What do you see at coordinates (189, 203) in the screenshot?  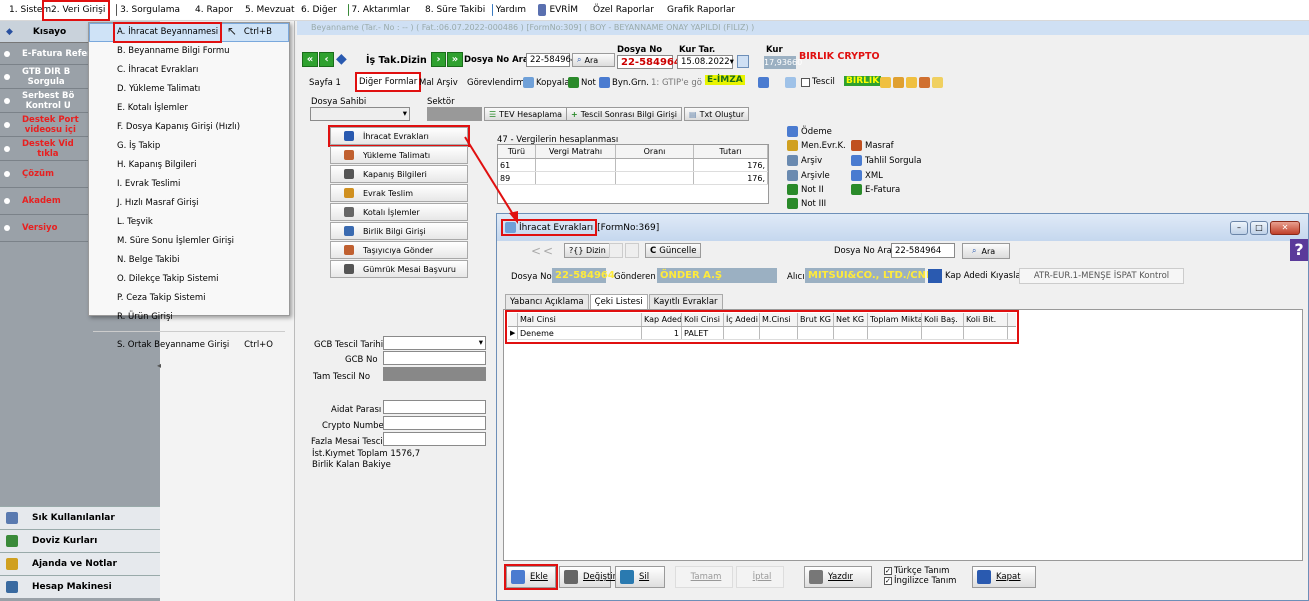 I see `dropdown-item-9: J. Hızlı Masraf Girişi` at bounding box center [189, 203].